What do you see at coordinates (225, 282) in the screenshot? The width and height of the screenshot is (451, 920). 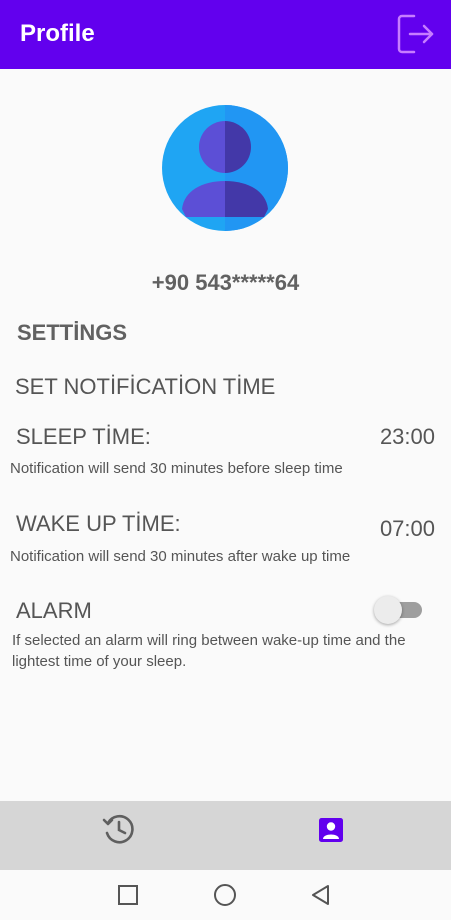 I see `phone-number: +90 543*****64` at bounding box center [225, 282].